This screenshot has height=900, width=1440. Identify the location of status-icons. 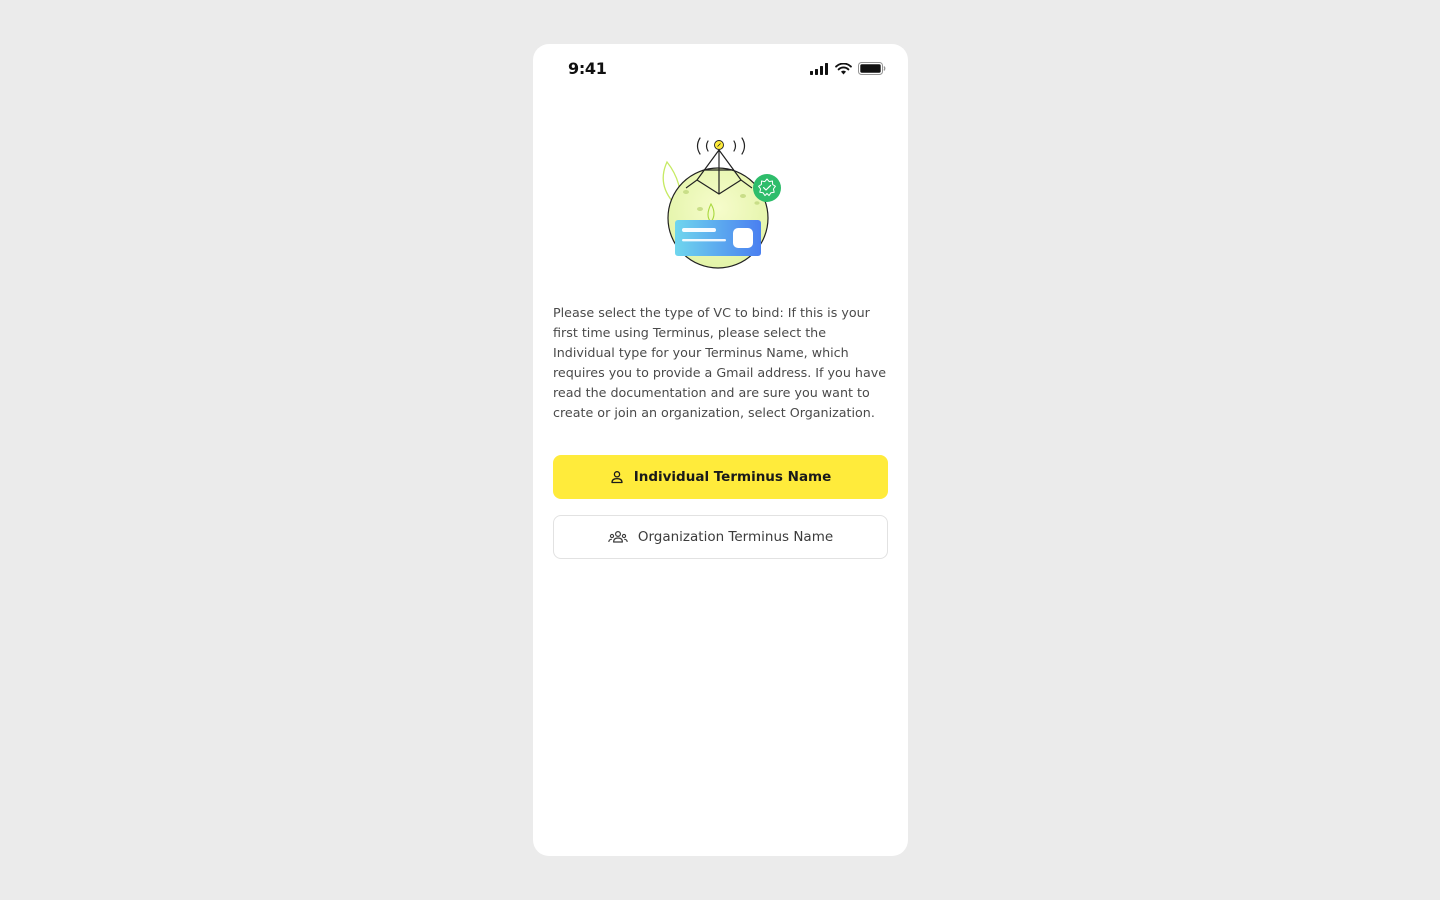
(848, 68).